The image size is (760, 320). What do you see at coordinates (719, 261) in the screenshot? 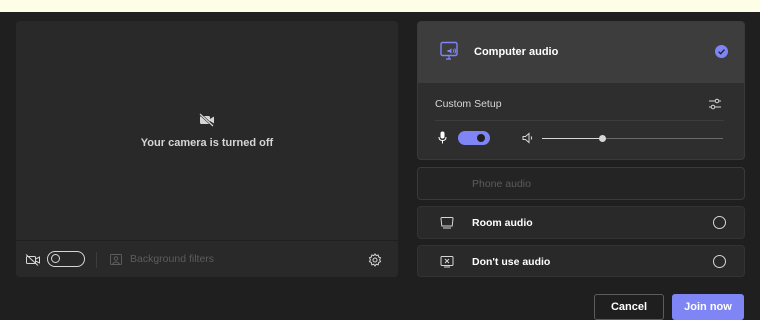
I see `no-audio-radio` at bounding box center [719, 261].